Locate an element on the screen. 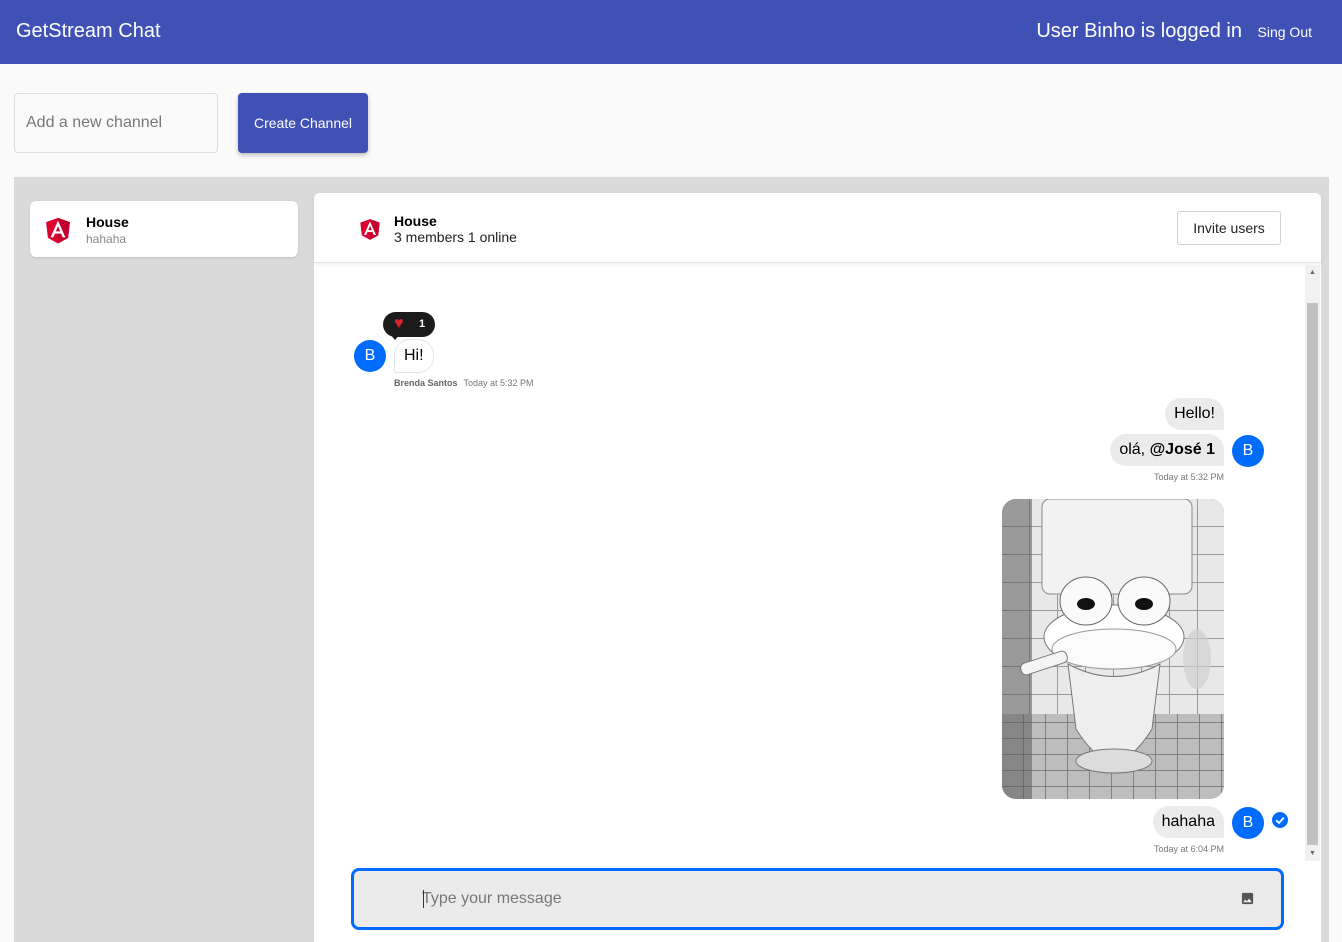 The image size is (1342, 942). message-bubble: Hello! is located at coordinates (1194, 414).